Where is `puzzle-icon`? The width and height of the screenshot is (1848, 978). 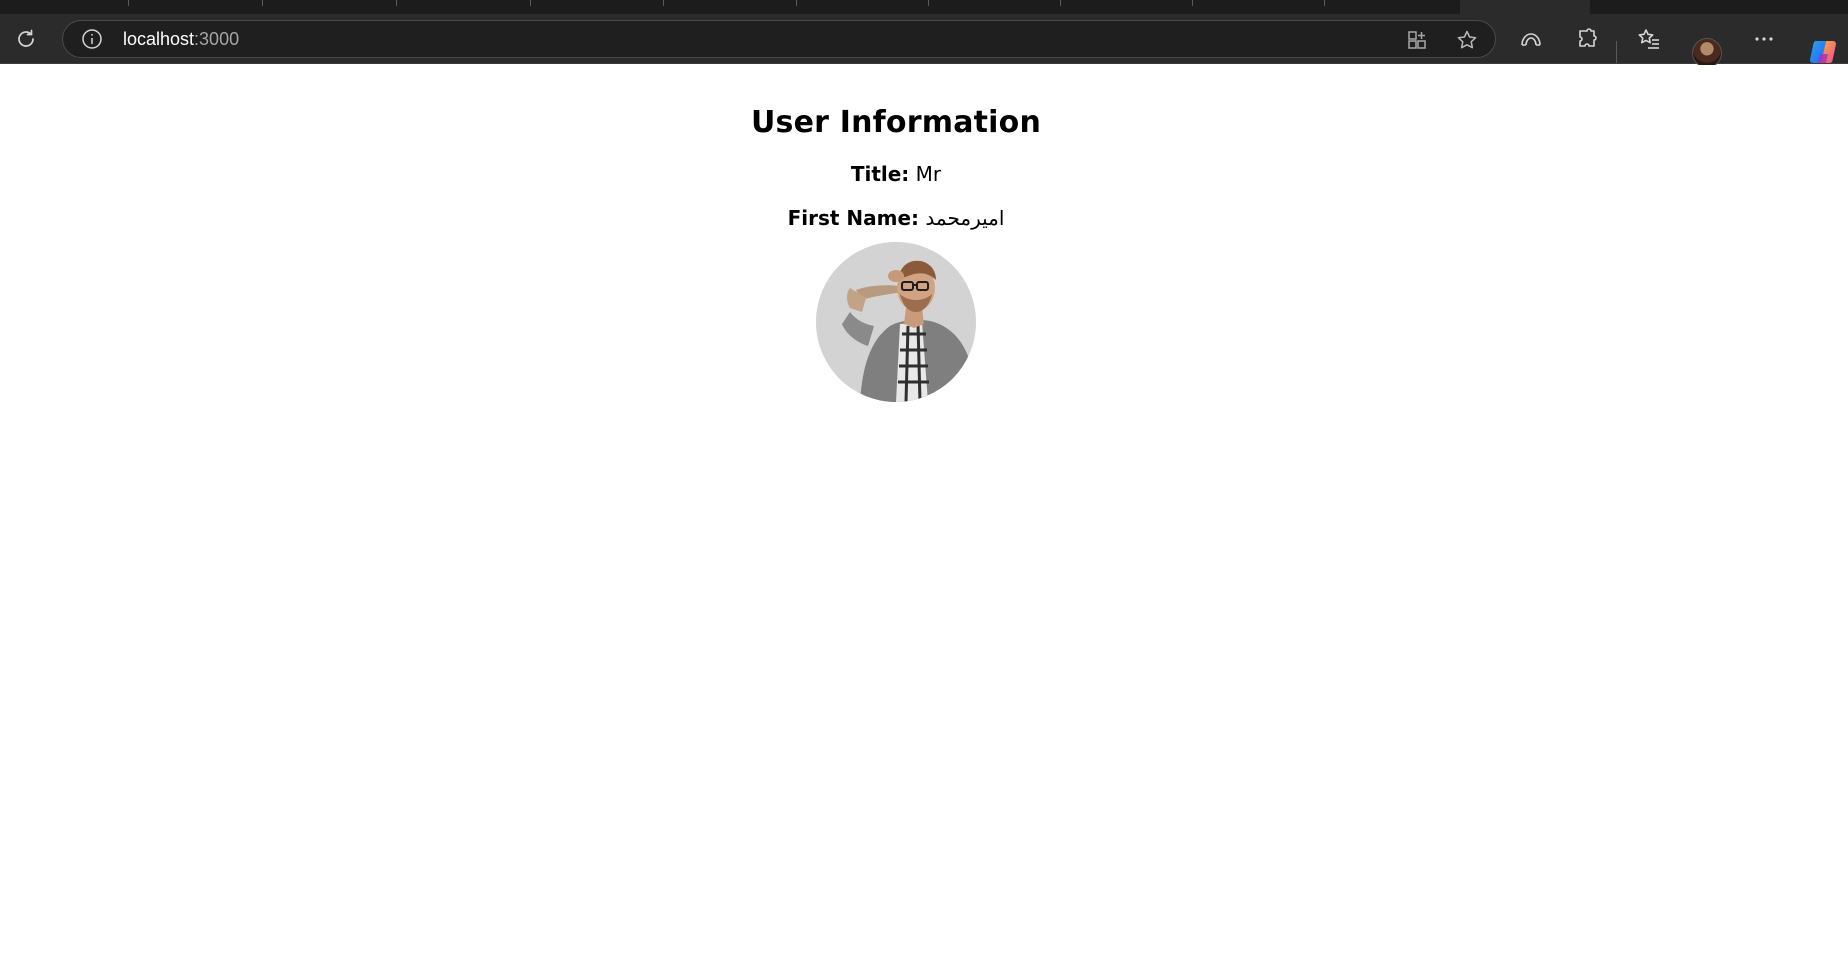 puzzle-icon is located at coordinates (1587, 39).